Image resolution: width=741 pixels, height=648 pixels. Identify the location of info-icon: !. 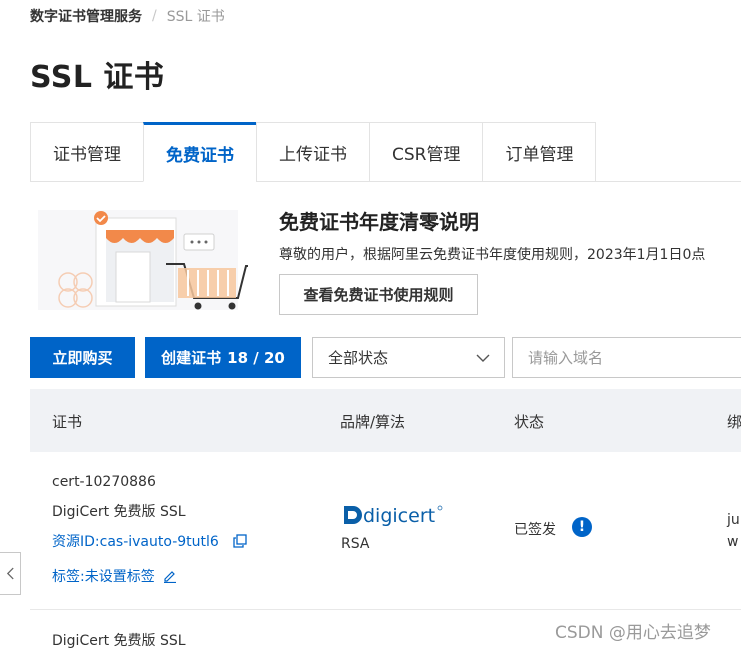
(582, 527).